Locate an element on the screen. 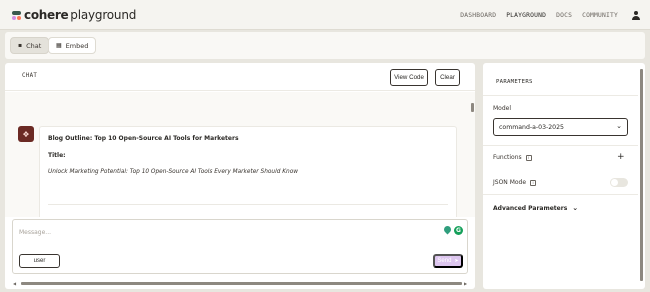 The image size is (650, 292). send-button: Send ➤ is located at coordinates (448, 261).